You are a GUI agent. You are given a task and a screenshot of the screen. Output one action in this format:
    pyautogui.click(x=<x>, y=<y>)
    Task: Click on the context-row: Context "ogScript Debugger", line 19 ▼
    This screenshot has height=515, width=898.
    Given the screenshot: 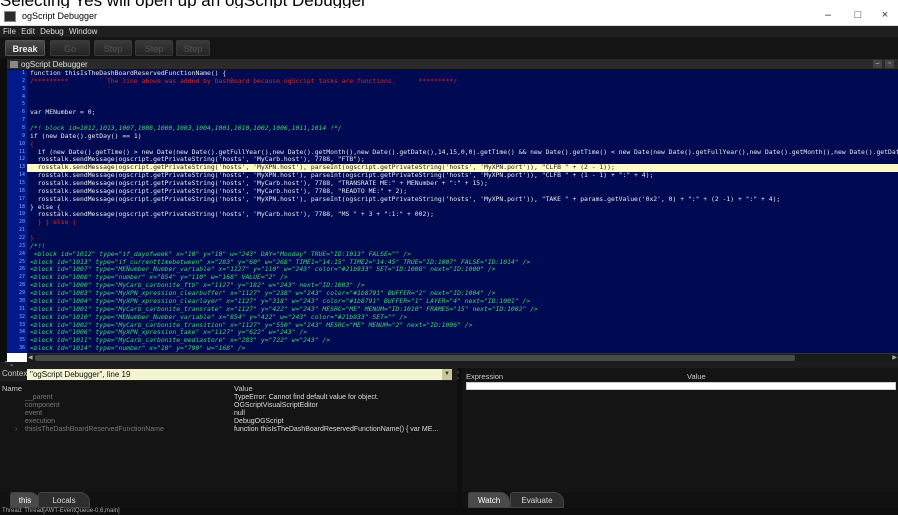 What is the action you would take?
    pyautogui.click(x=228, y=374)
    